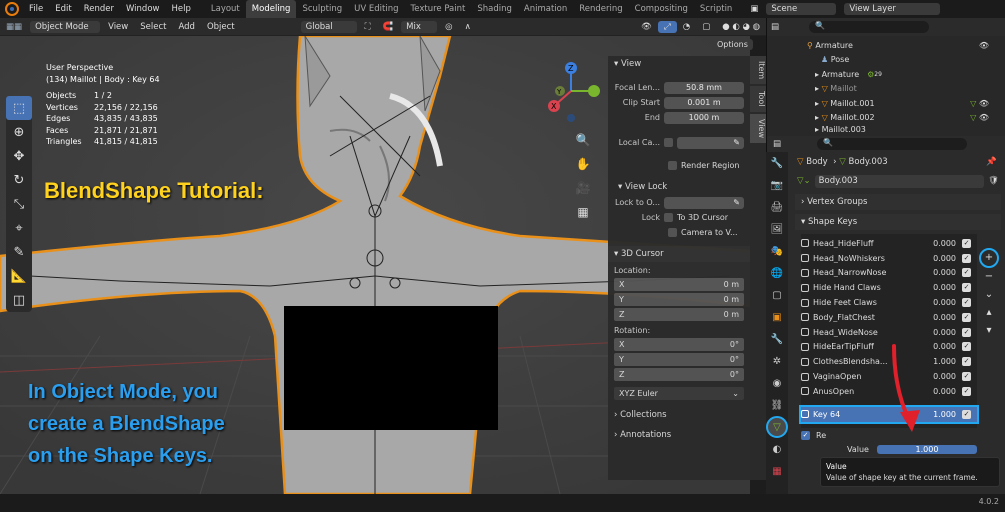 The width and height of the screenshot is (1005, 512). I want to click on view-lock-header: ▾ View Lock, so click(679, 187).